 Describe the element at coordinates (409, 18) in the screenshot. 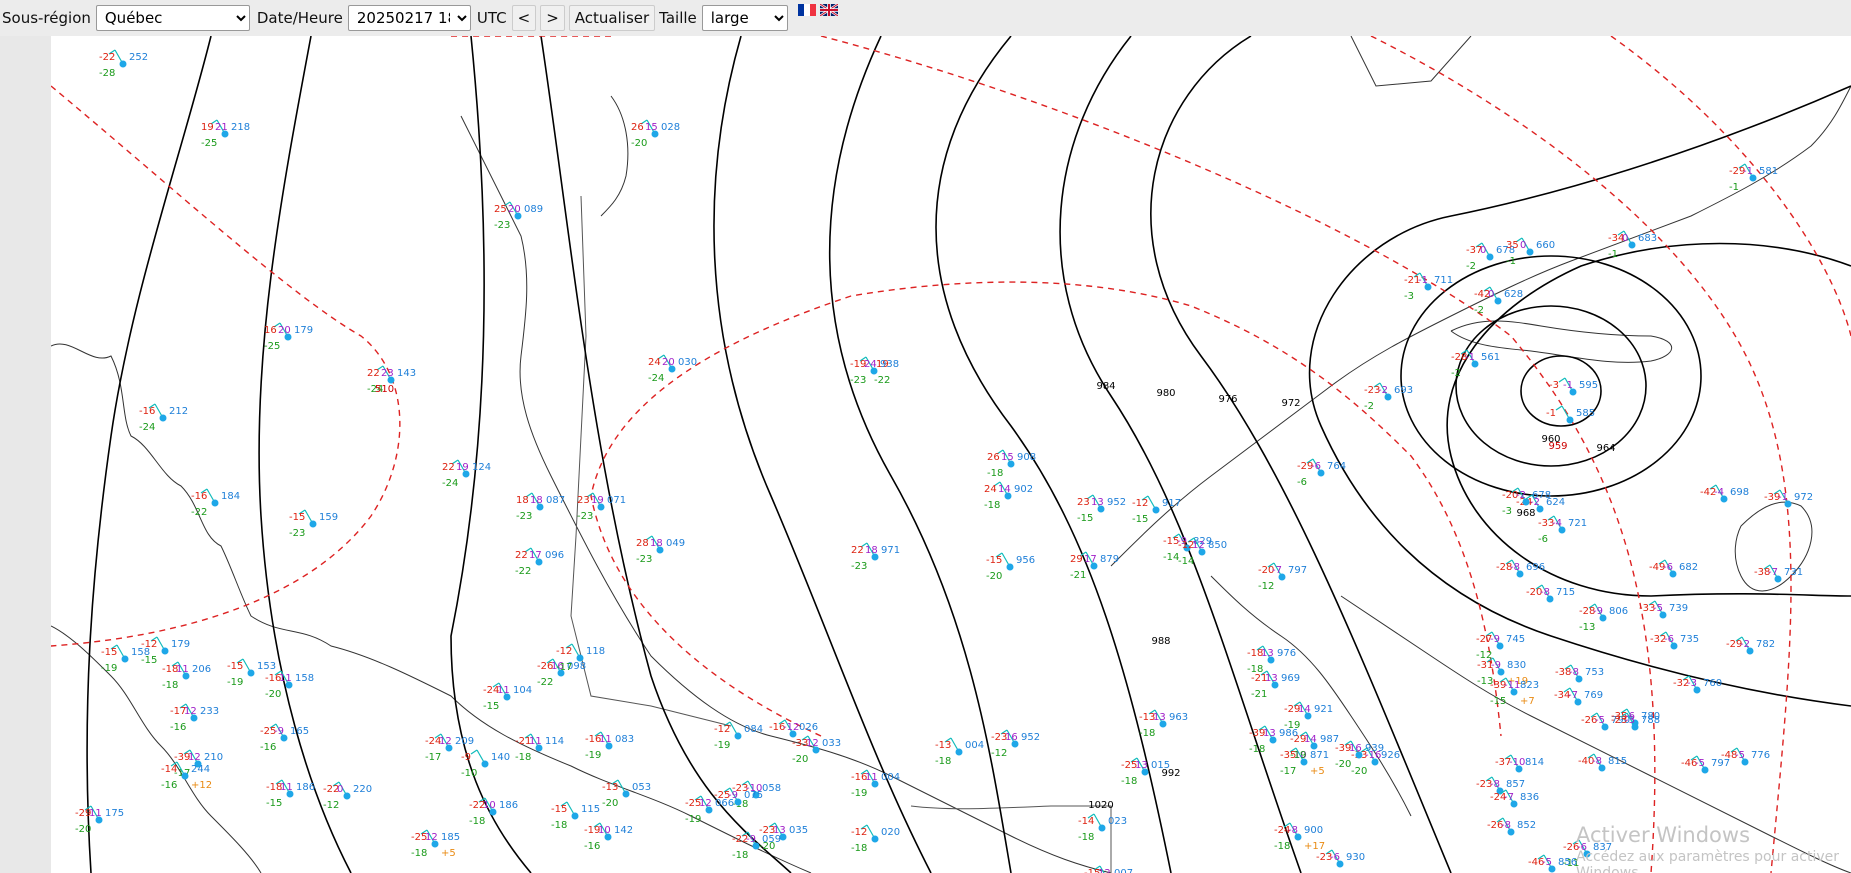

I see `date-select: 20250217 18h` at that location.